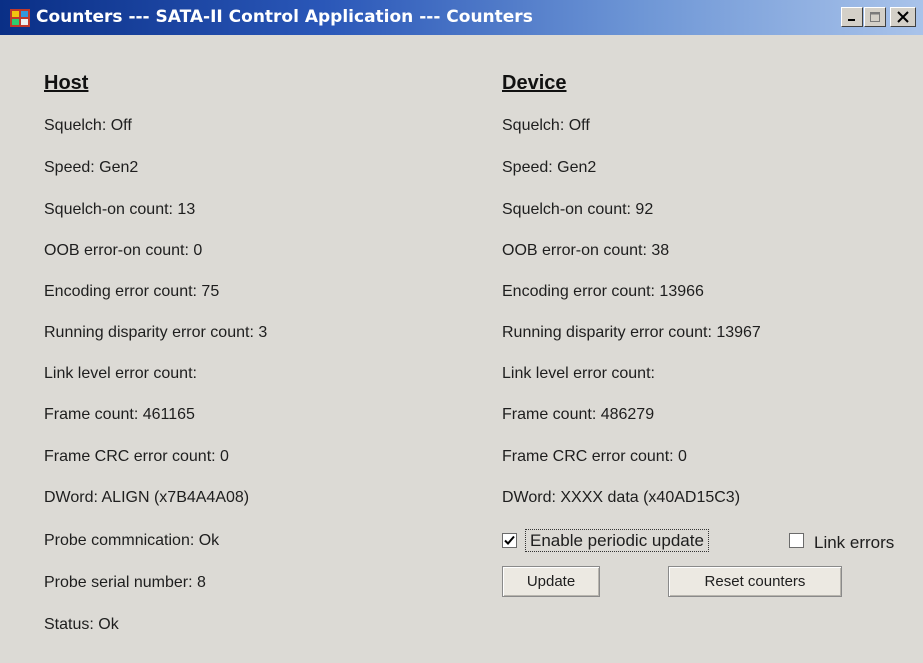 Image resolution: width=923 pixels, height=663 pixels. I want to click on host-speed: Speed: Gen2, so click(91, 167).